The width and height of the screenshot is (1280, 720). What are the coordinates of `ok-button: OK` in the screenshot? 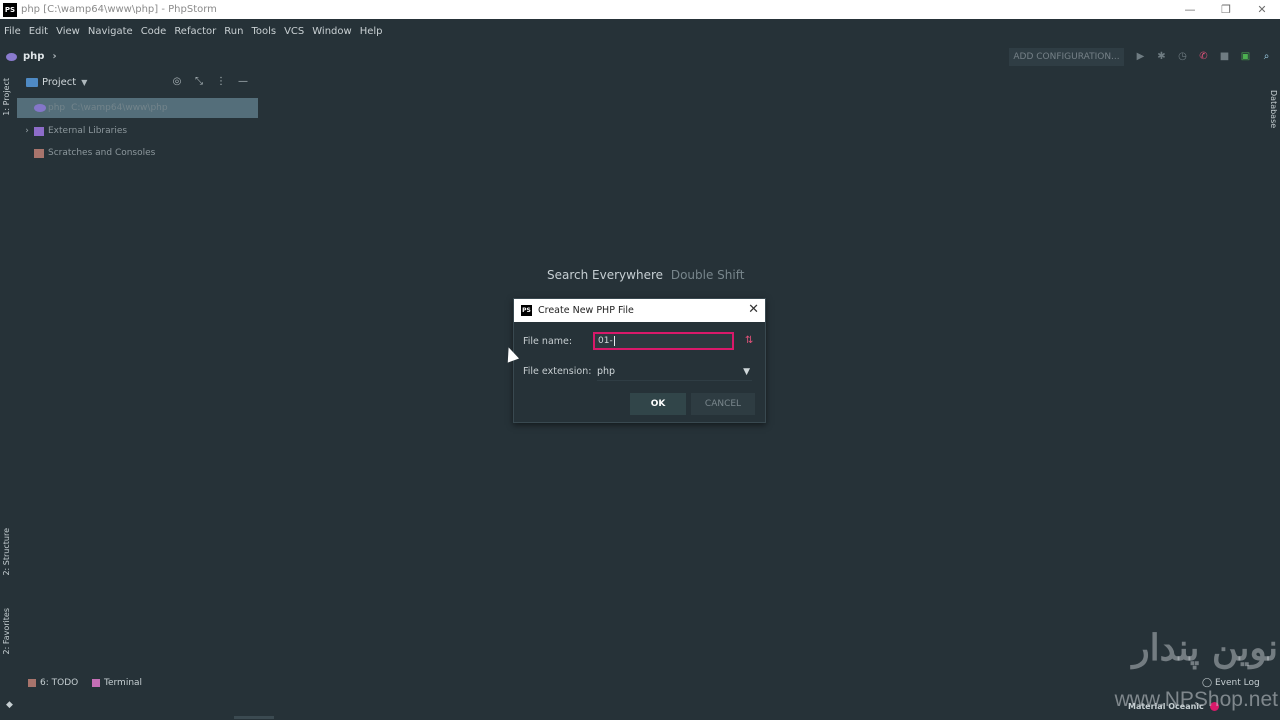 It's located at (658, 404).